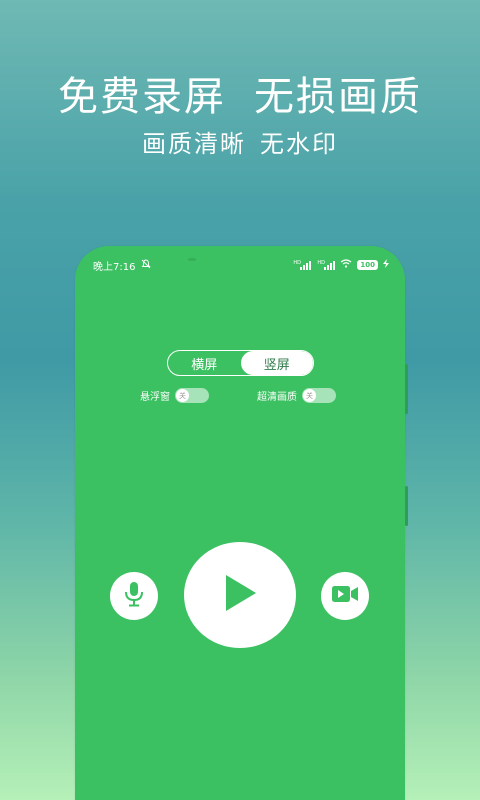 The height and width of the screenshot is (800, 480). I want to click on microphone-icon, so click(134, 596).